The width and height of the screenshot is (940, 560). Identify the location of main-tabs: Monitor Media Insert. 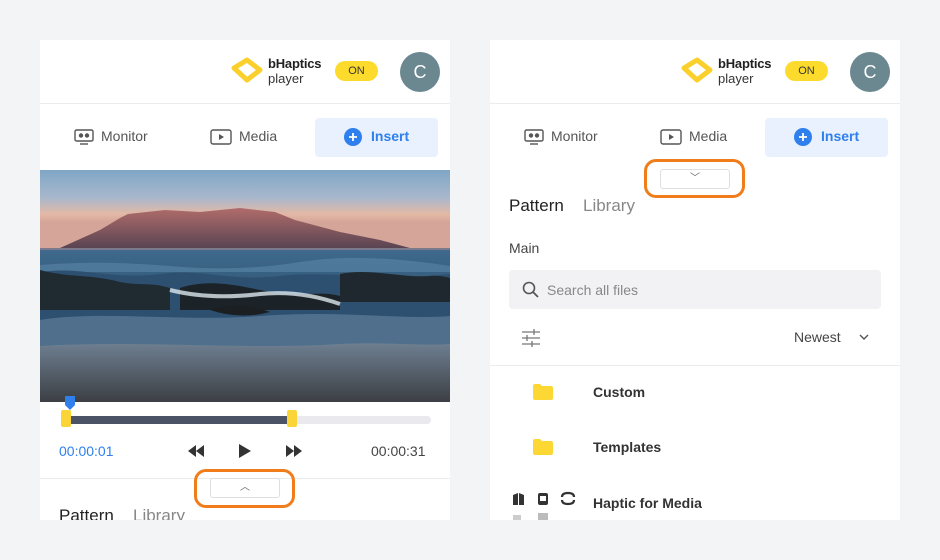
(245, 137).